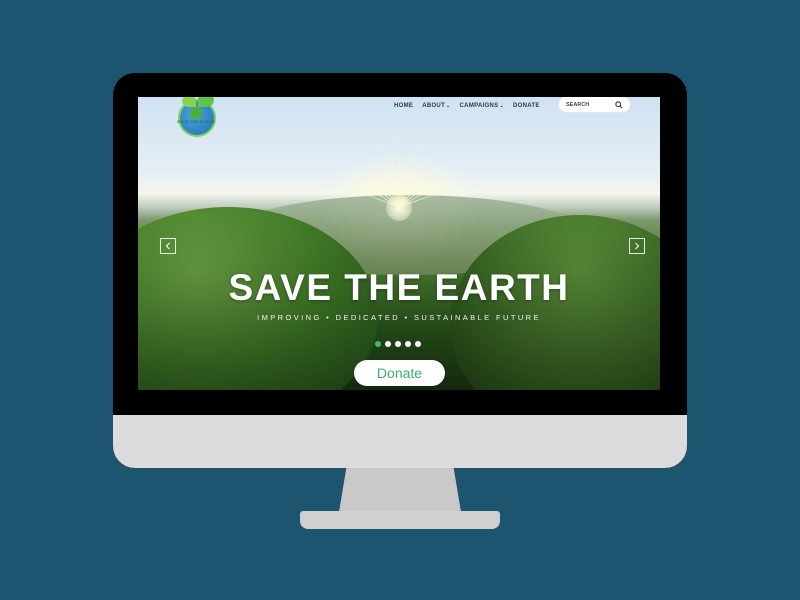 This screenshot has width=800, height=600. What do you see at coordinates (399, 287) in the screenshot?
I see `hero-headline: SAVE THE EARTH` at bounding box center [399, 287].